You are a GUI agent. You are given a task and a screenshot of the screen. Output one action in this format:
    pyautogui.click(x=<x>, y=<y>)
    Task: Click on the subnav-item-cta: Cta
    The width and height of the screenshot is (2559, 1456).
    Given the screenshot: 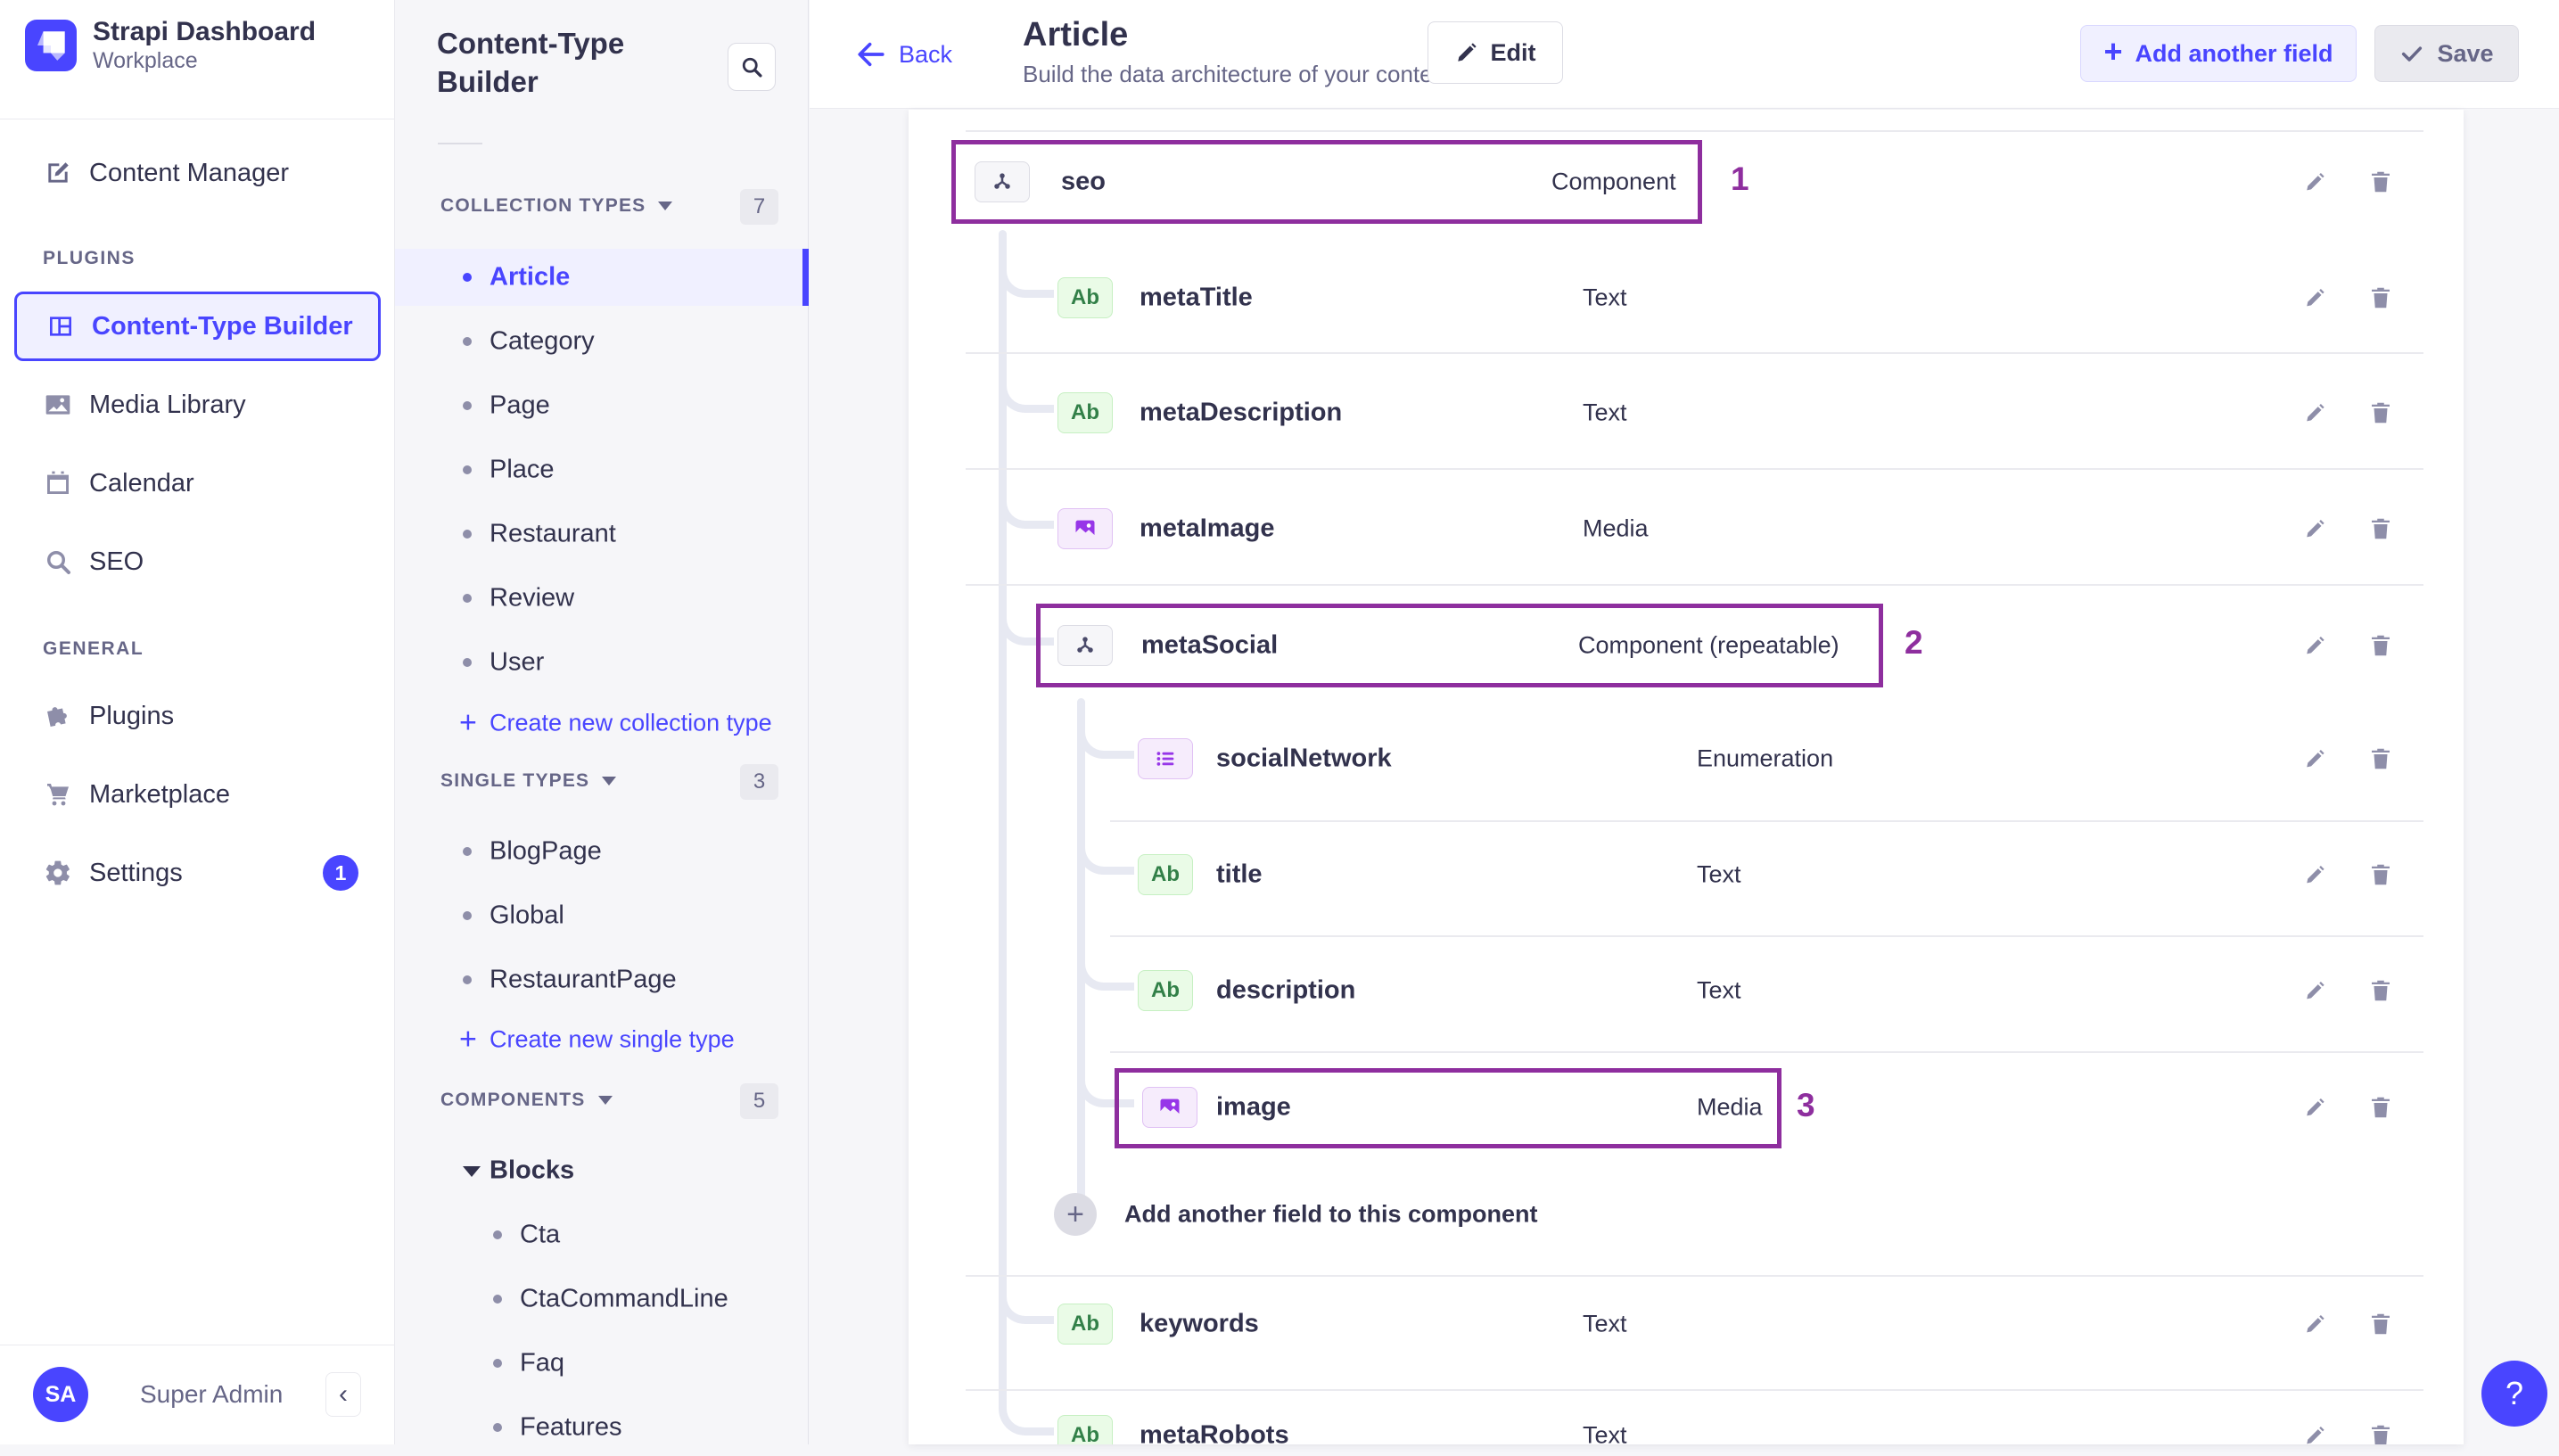 What is the action you would take?
    pyautogui.click(x=602, y=1234)
    